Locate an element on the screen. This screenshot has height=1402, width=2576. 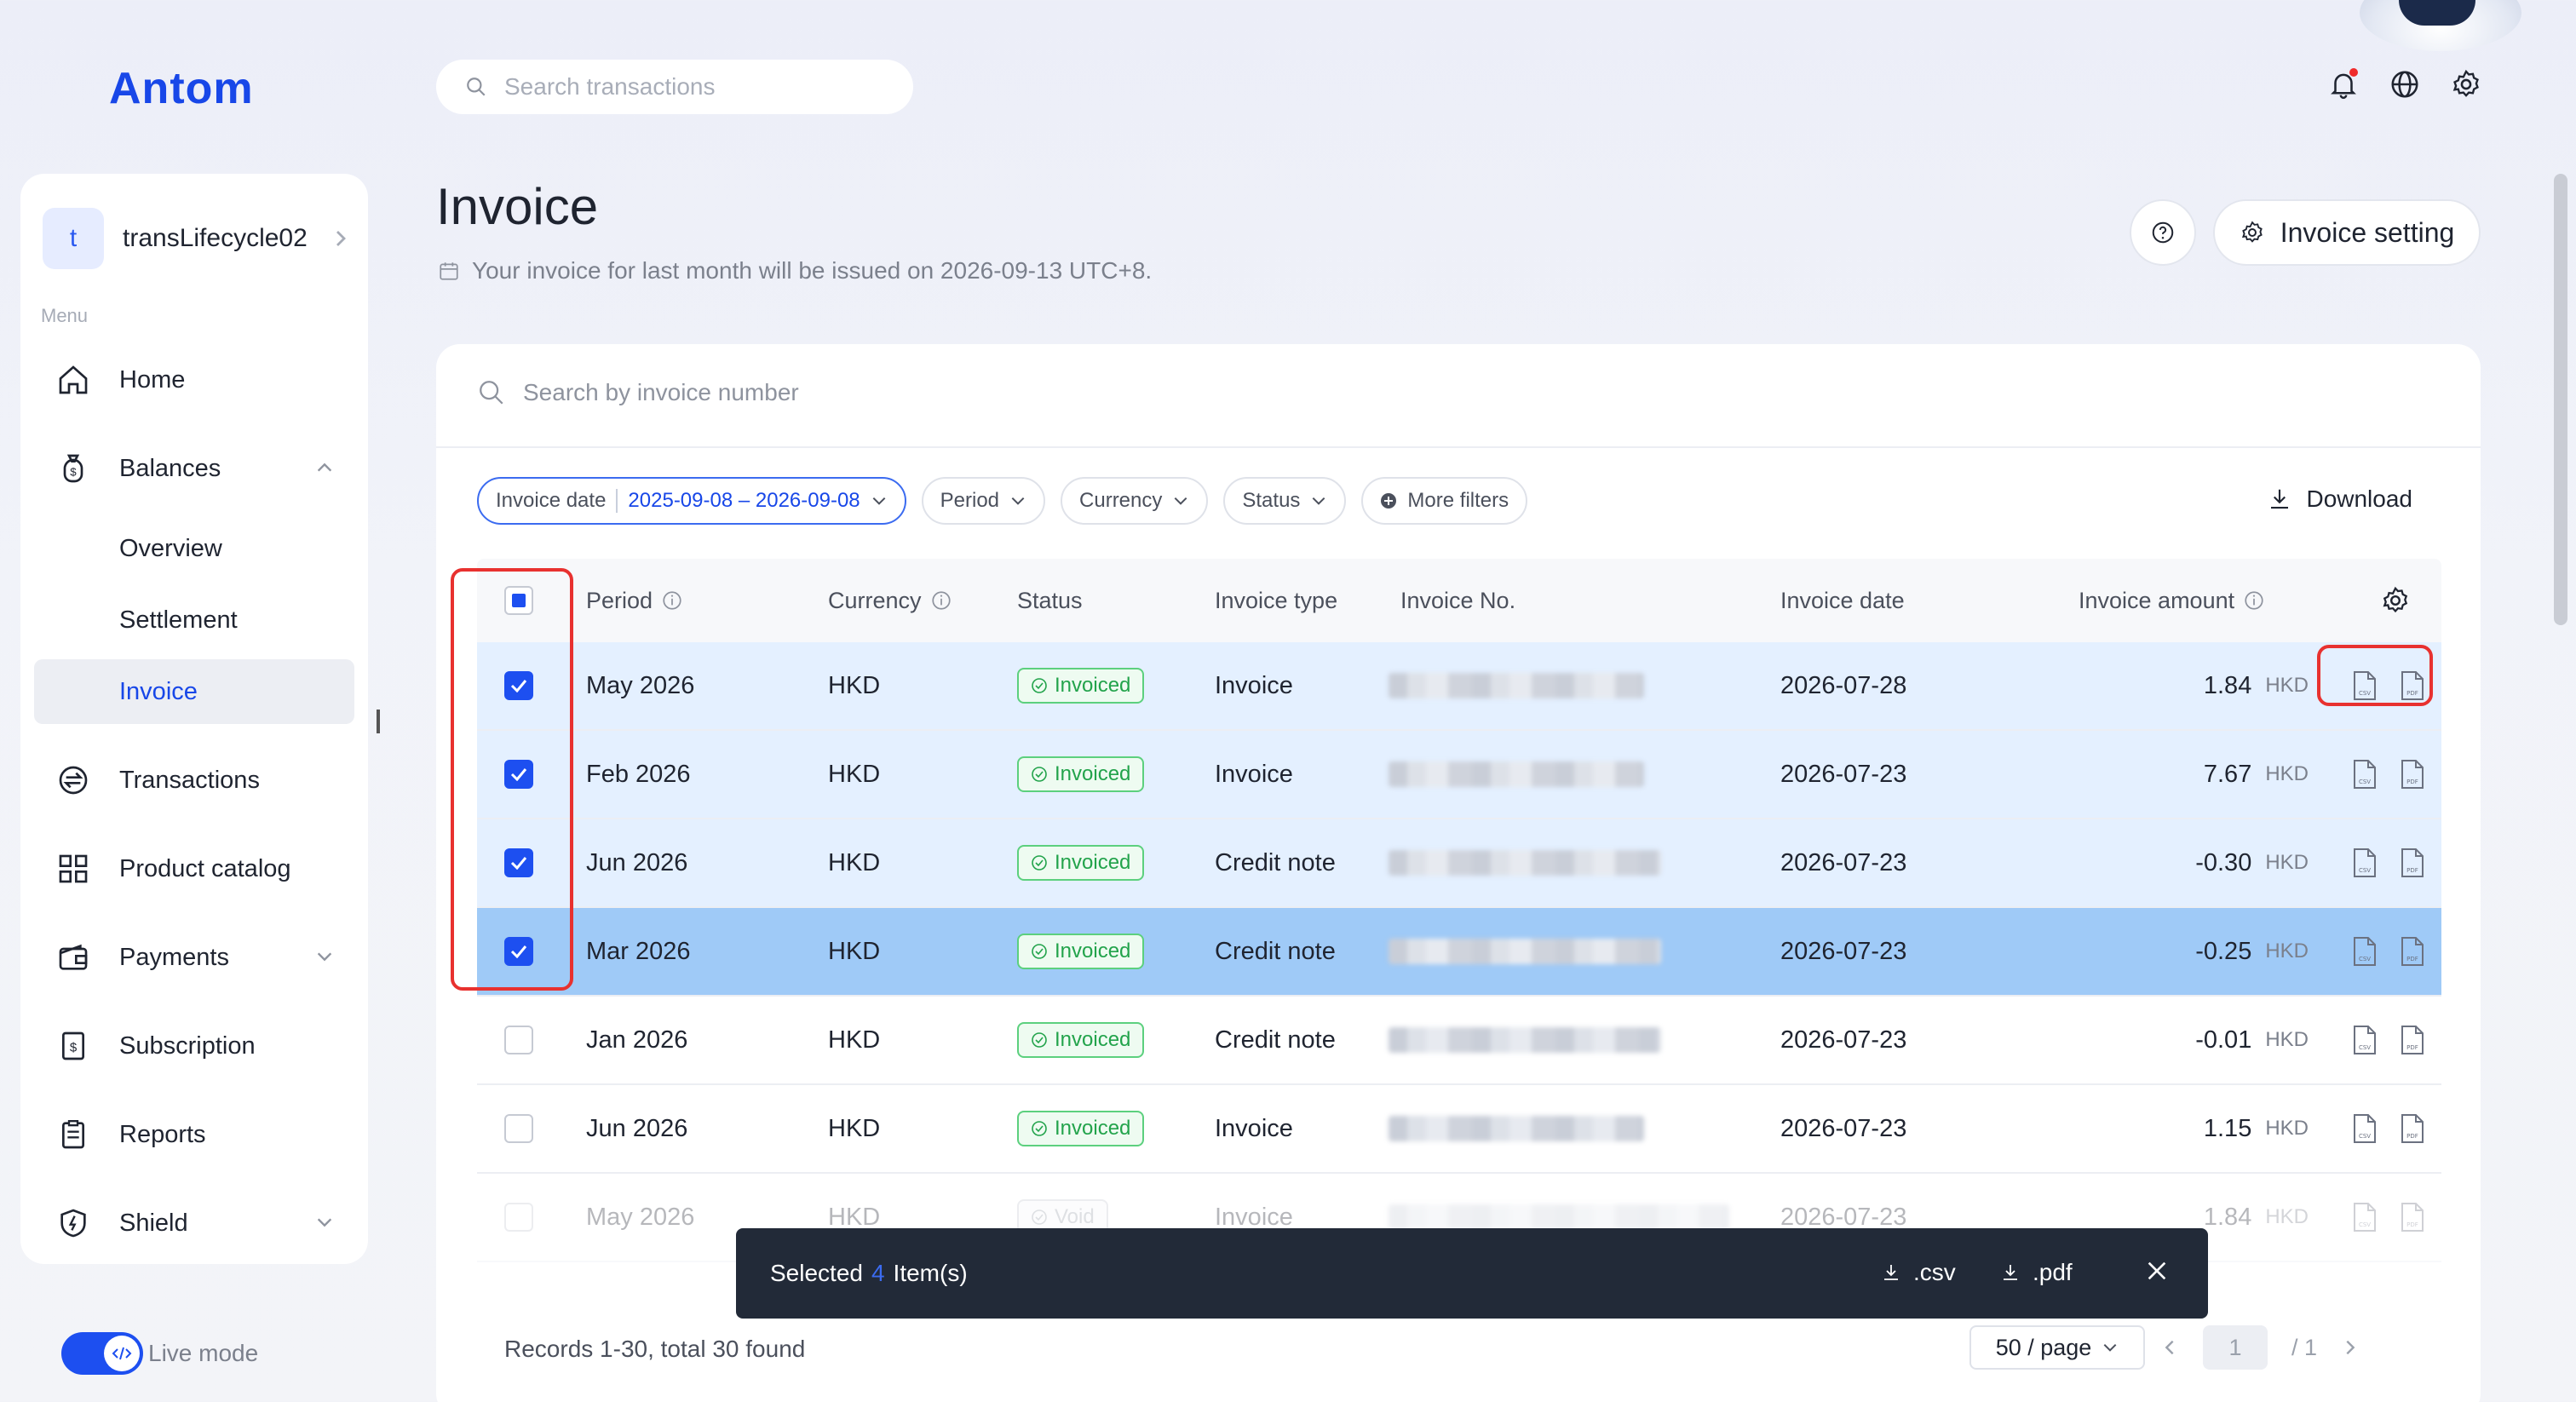
page-number-input: 1 is located at coordinates (2236, 1347).